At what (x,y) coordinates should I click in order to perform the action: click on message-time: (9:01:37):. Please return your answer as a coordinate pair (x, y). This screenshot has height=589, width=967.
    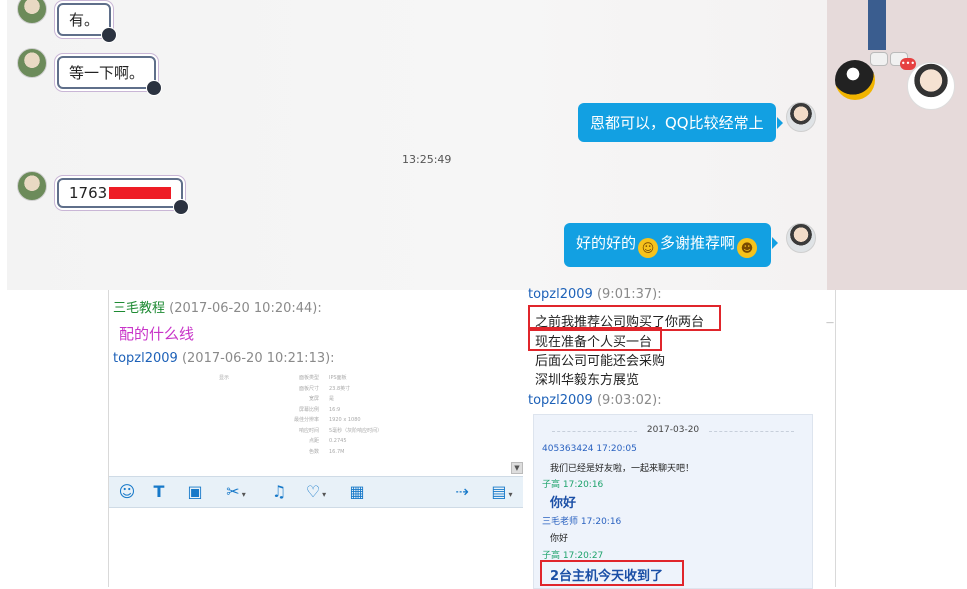
    Looking at the image, I should click on (629, 294).